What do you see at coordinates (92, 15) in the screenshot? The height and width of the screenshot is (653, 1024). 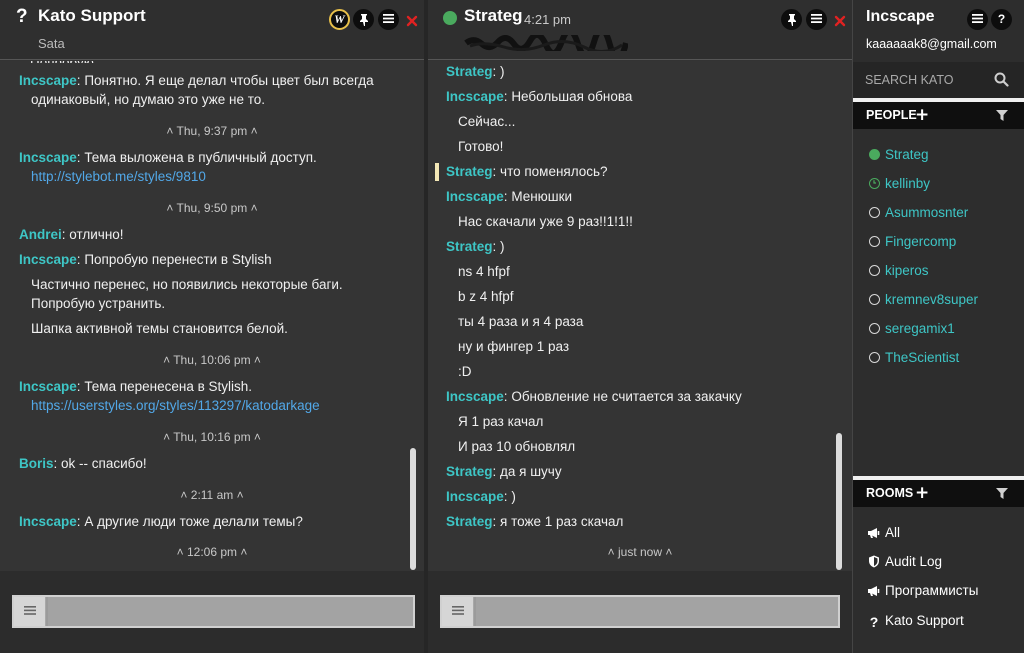 I see `chat-title: Kato Support` at bounding box center [92, 15].